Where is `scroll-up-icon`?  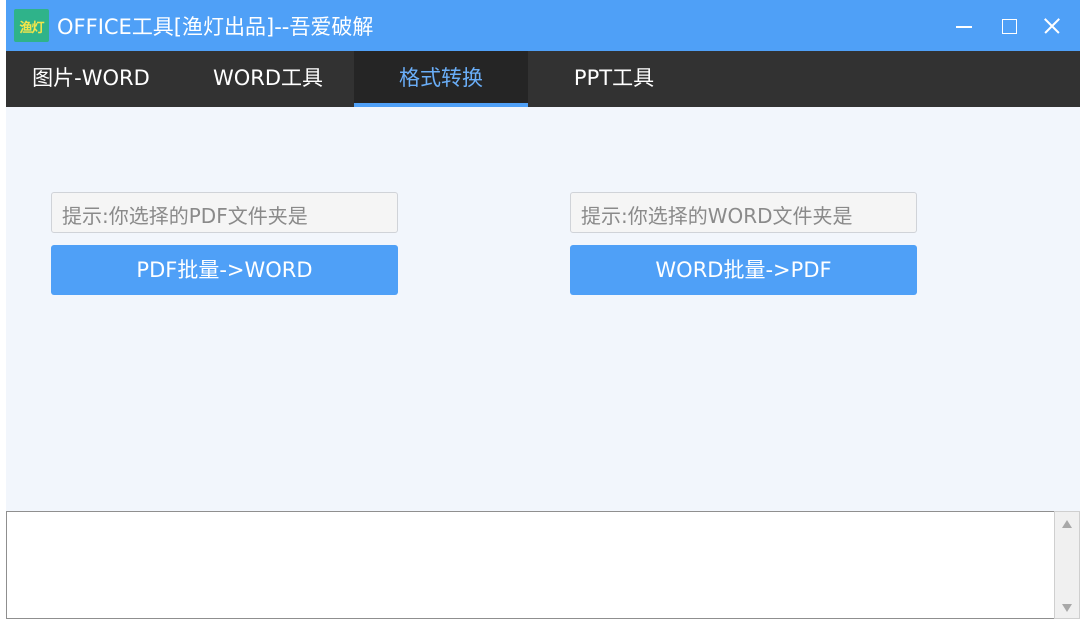 scroll-up-icon is located at coordinates (1067, 524).